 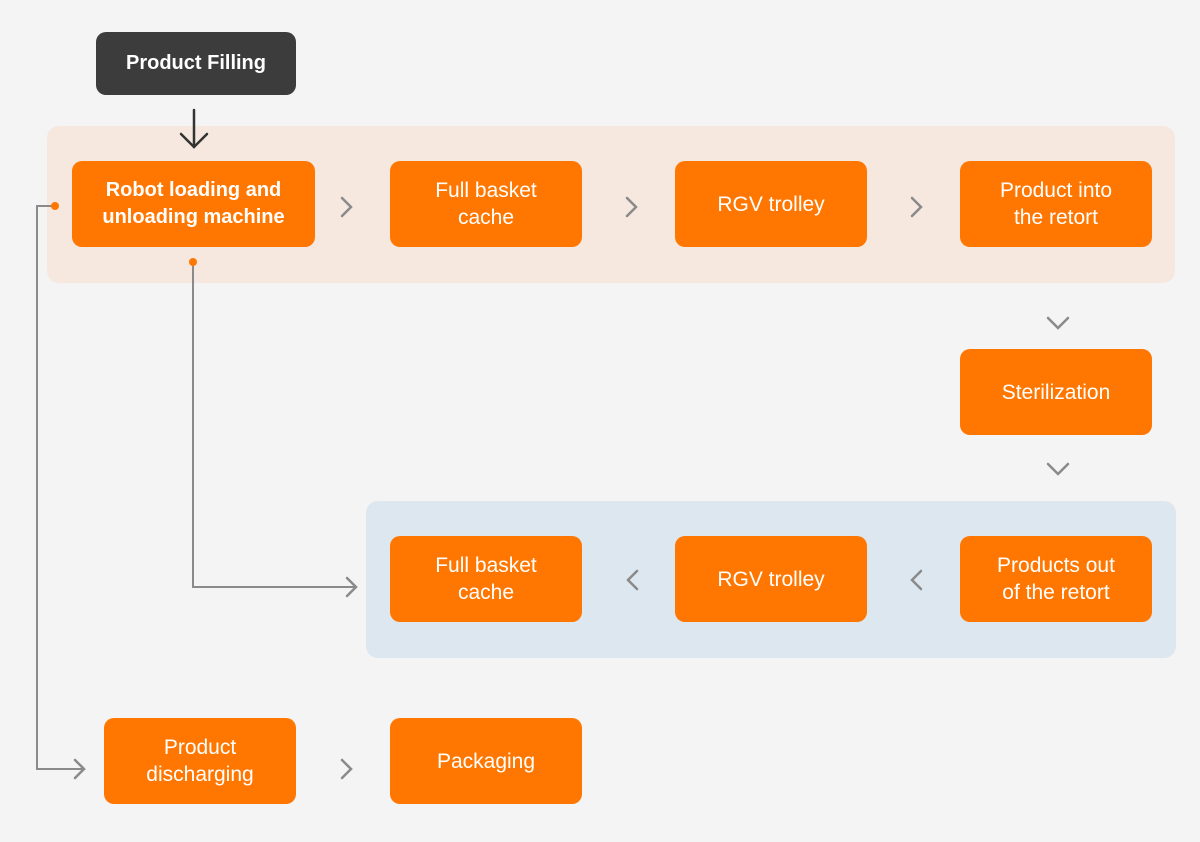 What do you see at coordinates (61, 491) in the screenshot?
I see `connector-robot-to-discharging` at bounding box center [61, 491].